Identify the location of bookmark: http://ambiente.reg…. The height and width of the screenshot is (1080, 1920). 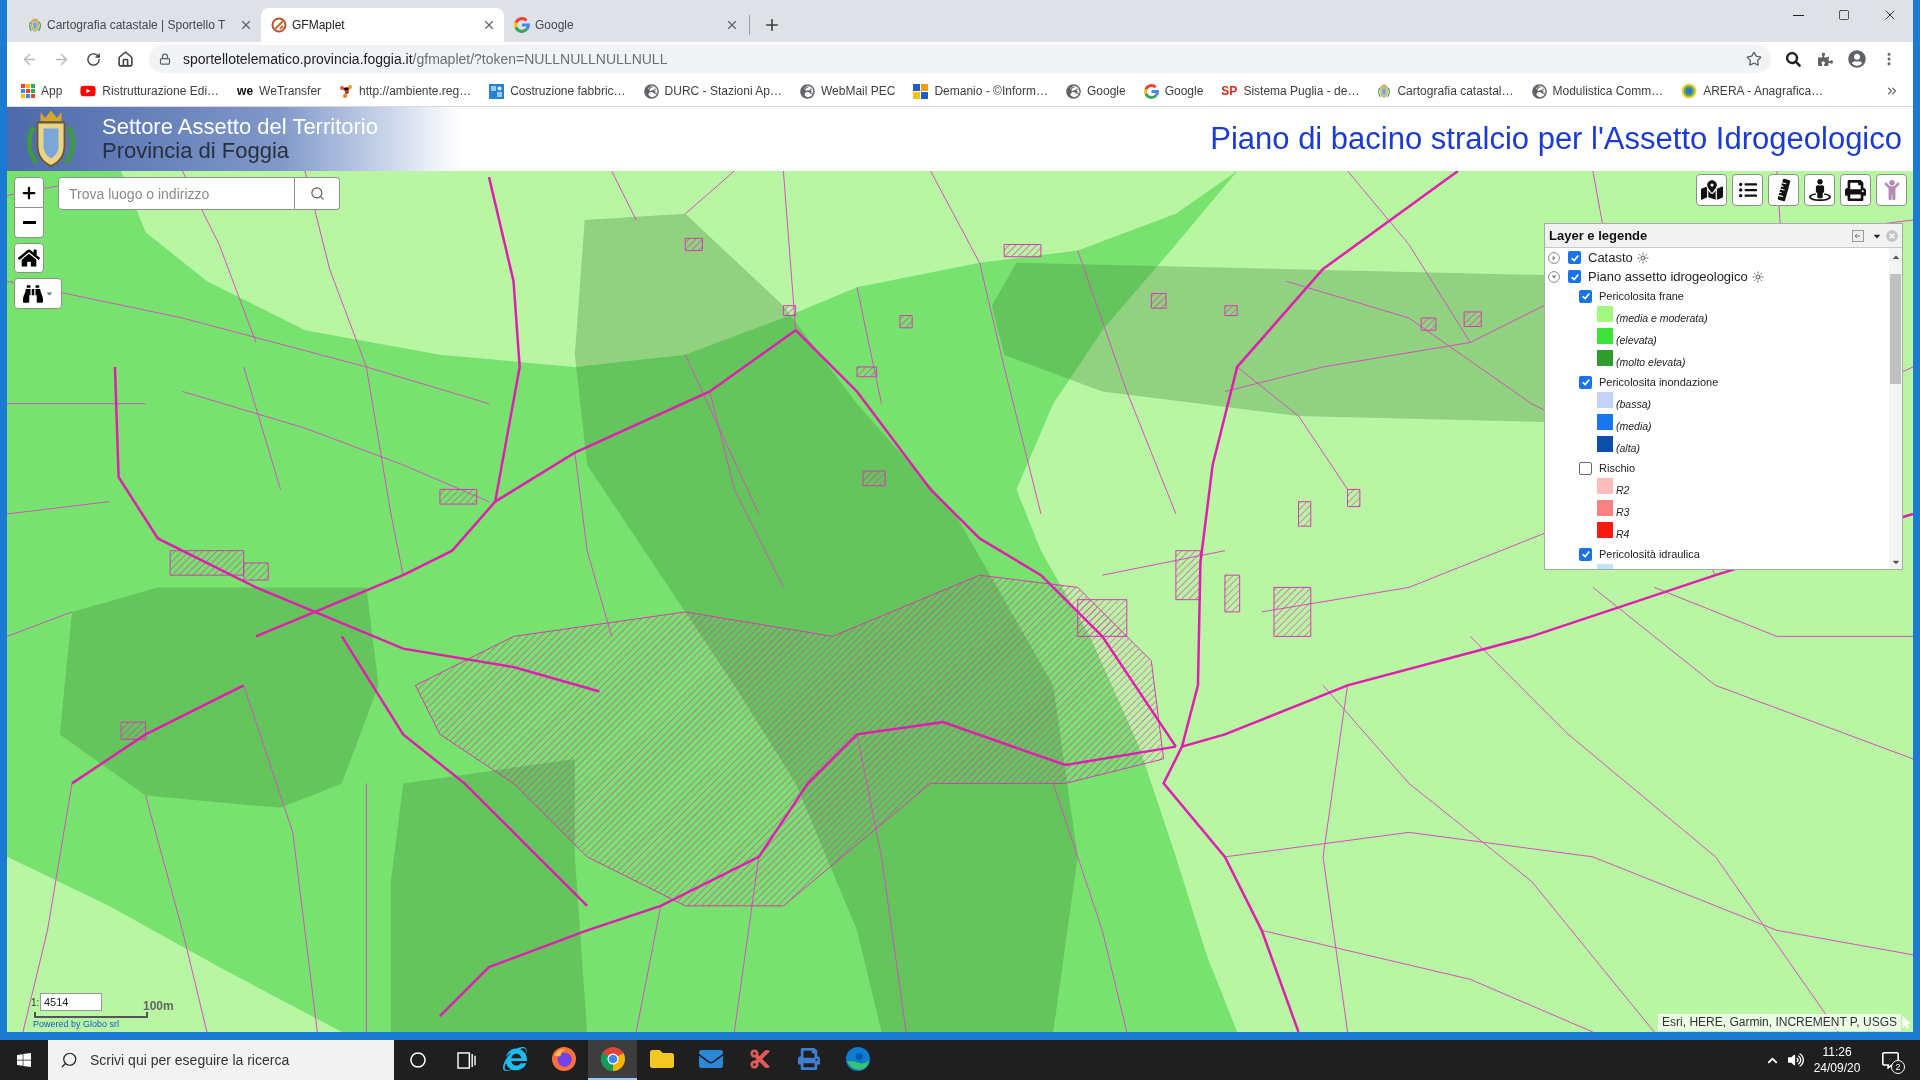
(405, 91).